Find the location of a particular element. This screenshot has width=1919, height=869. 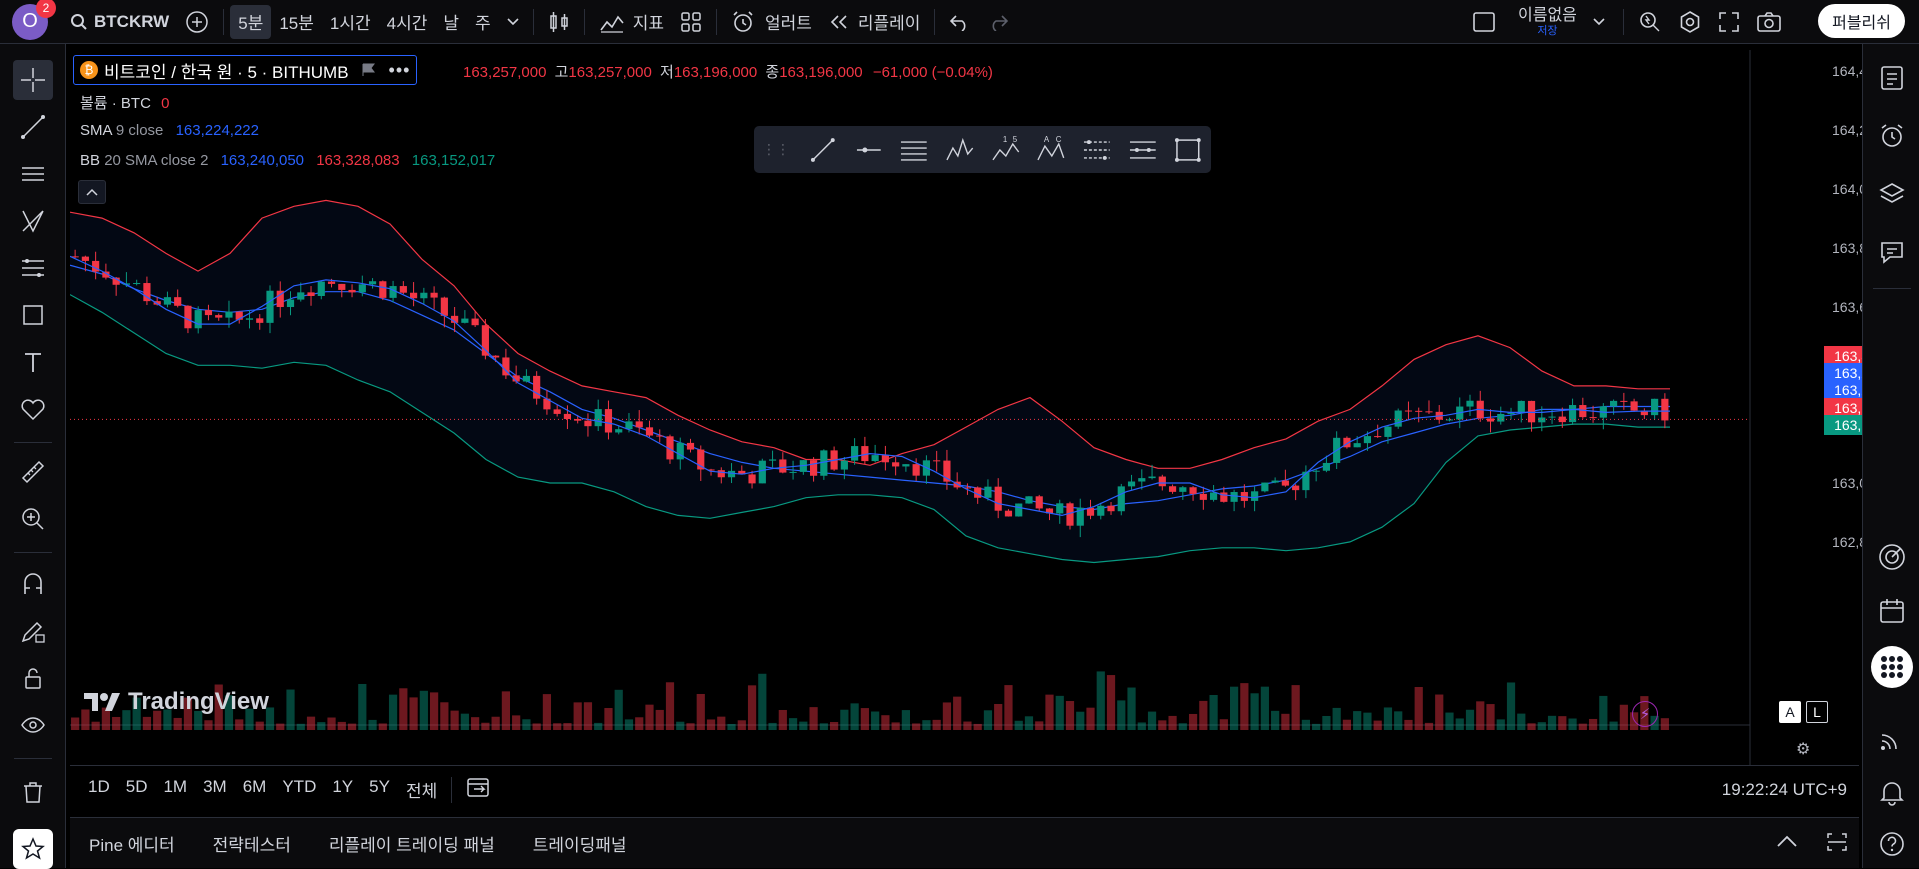

log-scale-button: L is located at coordinates (1817, 712).